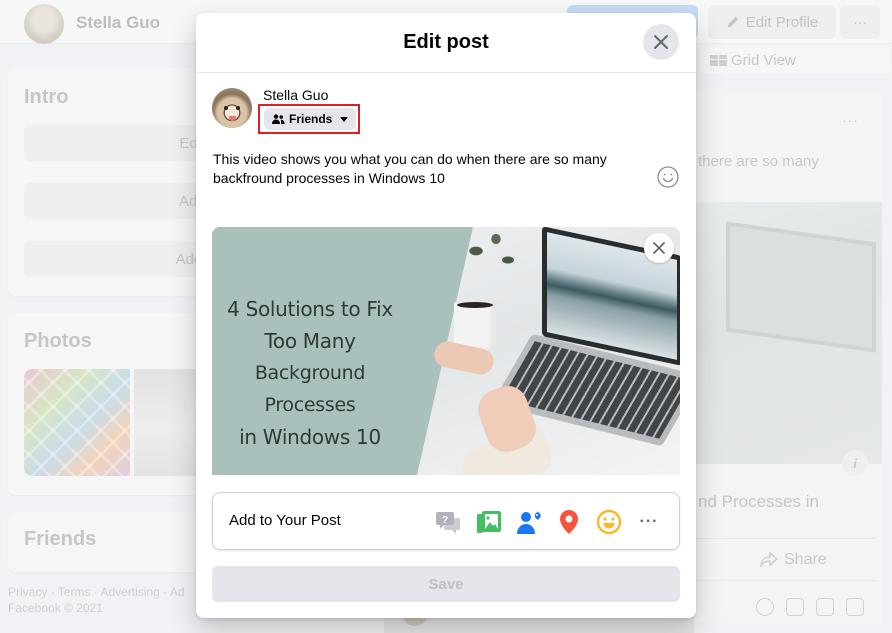 The image size is (892, 633). Describe the element at coordinates (232, 108) in the screenshot. I see `author-avatar` at that location.